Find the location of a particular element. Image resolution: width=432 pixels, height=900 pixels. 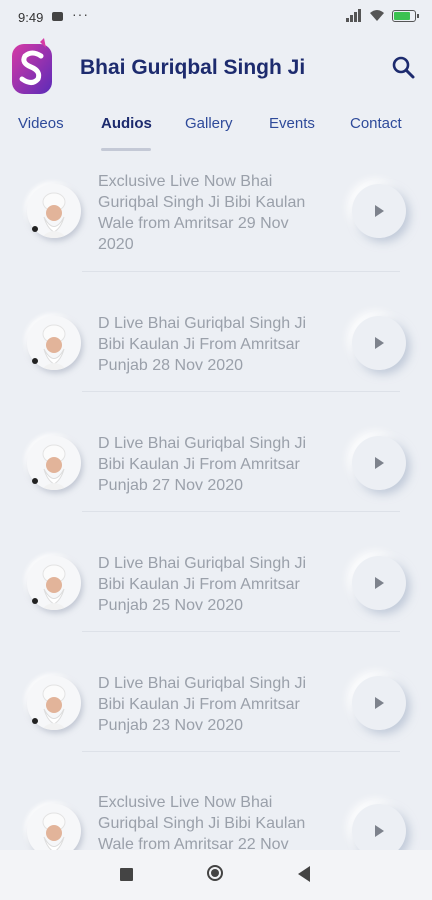

avatar is located at coordinates (54, 827).